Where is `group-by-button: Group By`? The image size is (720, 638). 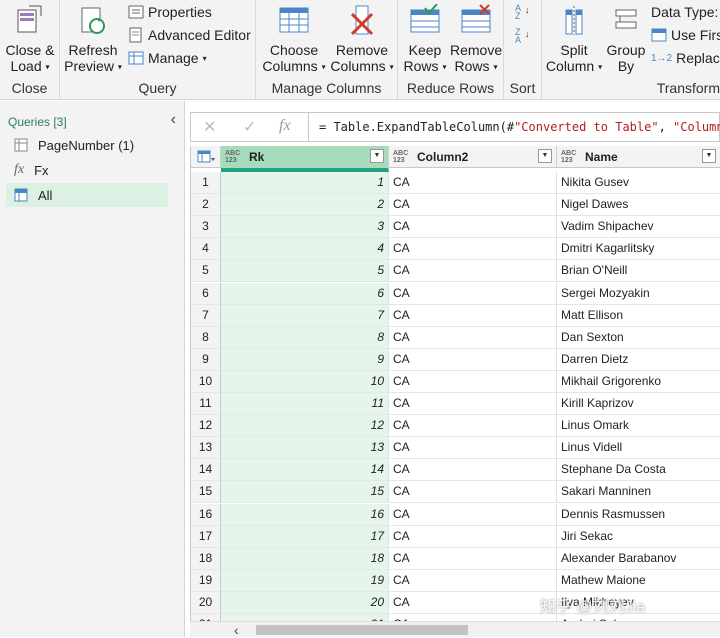 group-by-button: Group By is located at coordinates (626, 39).